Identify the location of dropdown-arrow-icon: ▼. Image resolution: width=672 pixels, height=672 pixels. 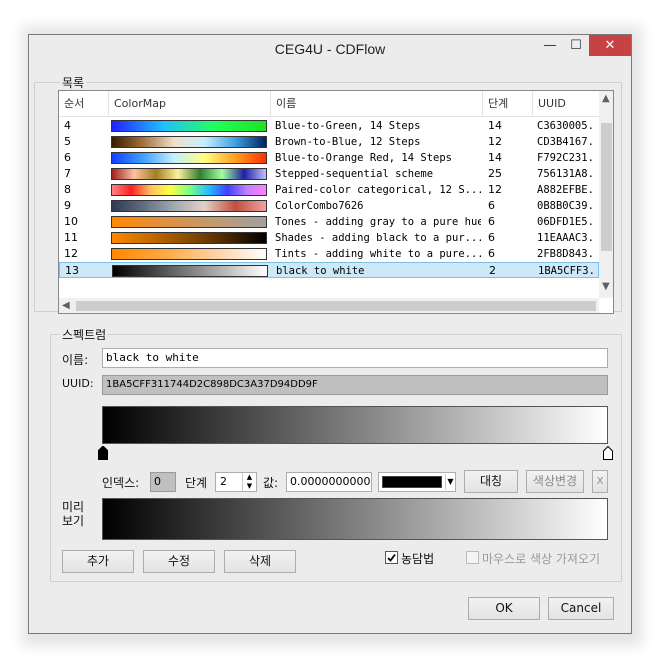
(450, 482).